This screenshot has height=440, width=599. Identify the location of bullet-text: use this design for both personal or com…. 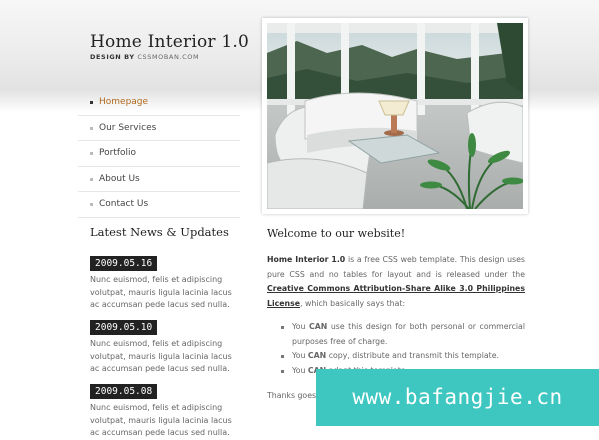
(409, 334).